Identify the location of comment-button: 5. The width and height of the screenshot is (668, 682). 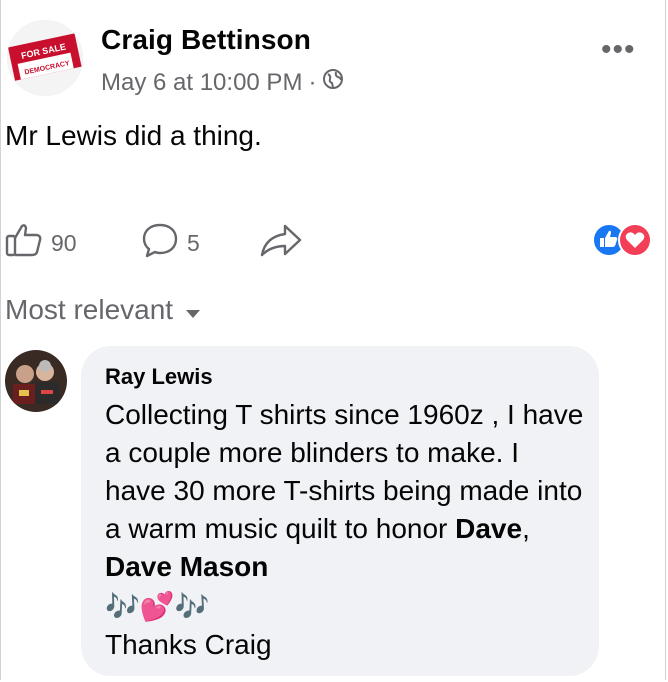
(170, 243).